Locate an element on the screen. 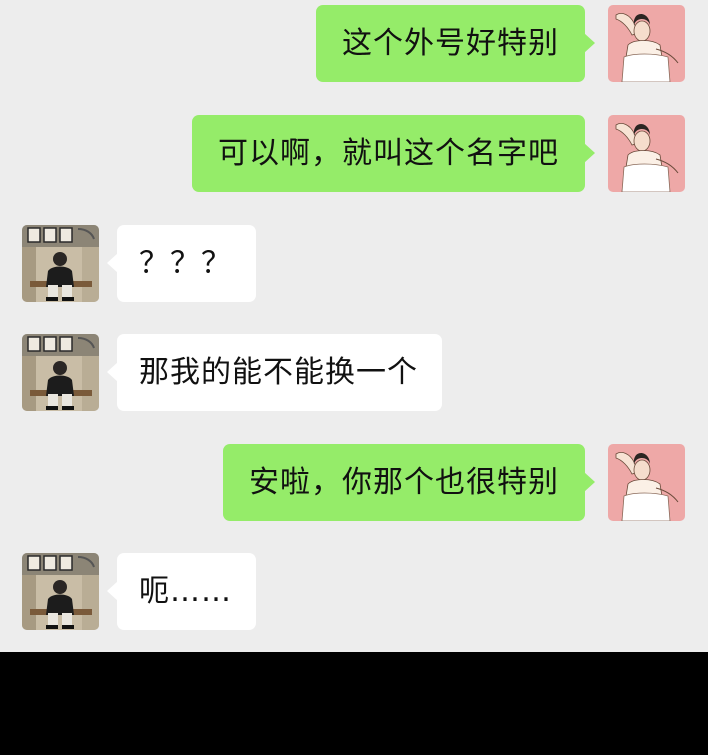 The height and width of the screenshot is (755, 708). my-message-bubble: 安啦，你那个也很特别 is located at coordinates (409, 482).